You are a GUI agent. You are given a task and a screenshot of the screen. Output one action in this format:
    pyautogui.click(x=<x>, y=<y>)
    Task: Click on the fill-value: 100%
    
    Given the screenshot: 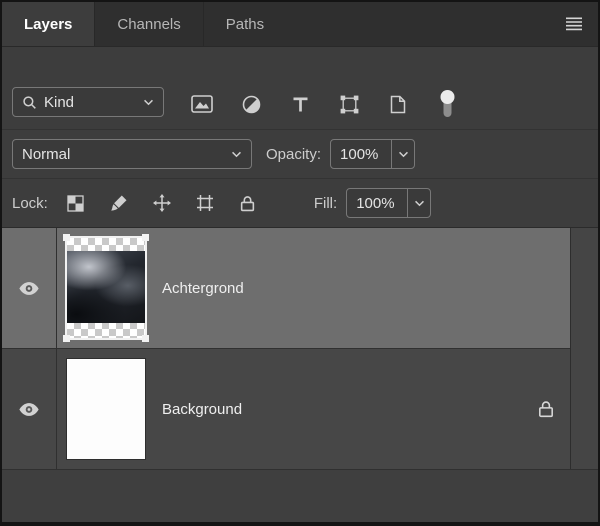 What is the action you would take?
    pyautogui.click(x=377, y=203)
    